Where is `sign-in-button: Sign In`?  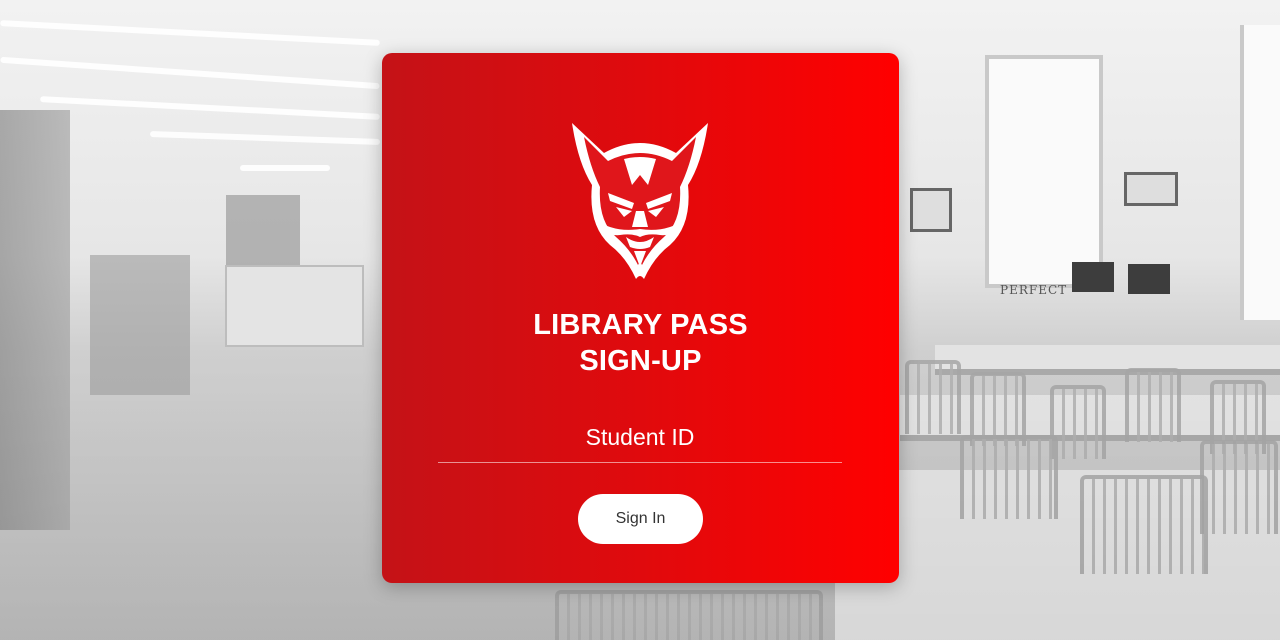
sign-in-button: Sign In is located at coordinates (640, 519).